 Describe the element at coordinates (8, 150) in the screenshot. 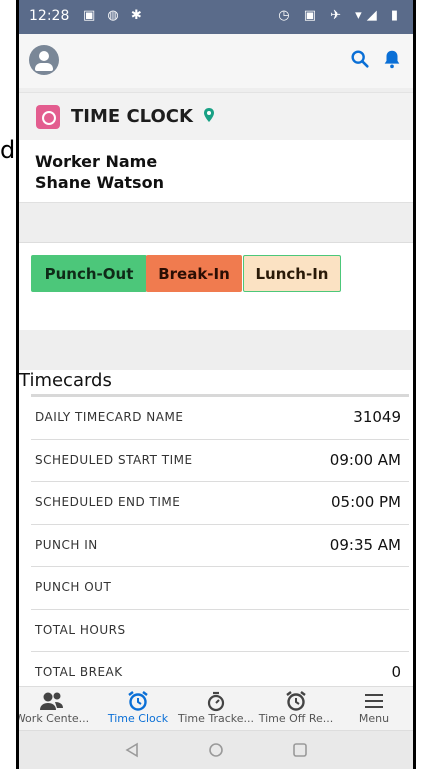

I see `background-text-fragment-left: d` at that location.